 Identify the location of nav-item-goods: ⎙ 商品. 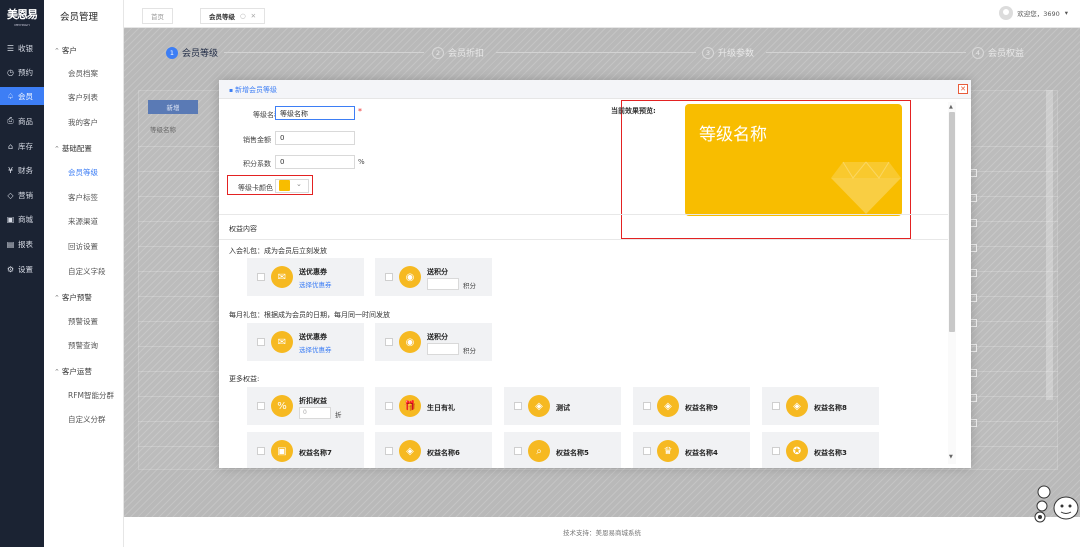
(22, 121).